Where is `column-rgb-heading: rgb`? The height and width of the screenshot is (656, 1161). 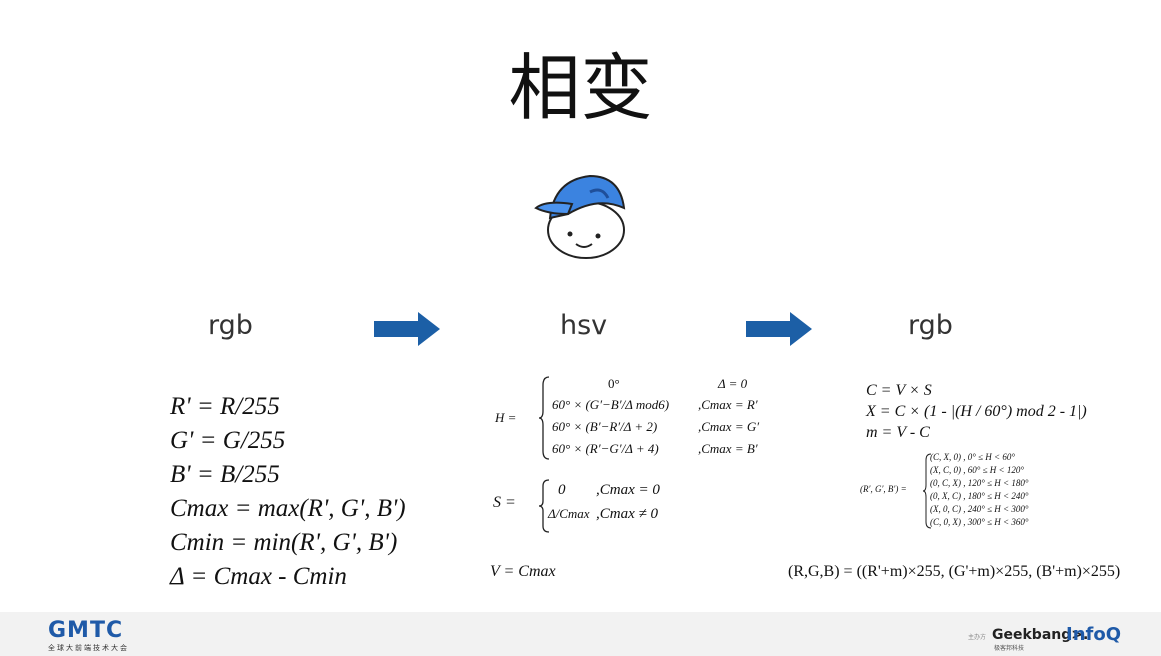
column-rgb-heading: rgb is located at coordinates (230, 325).